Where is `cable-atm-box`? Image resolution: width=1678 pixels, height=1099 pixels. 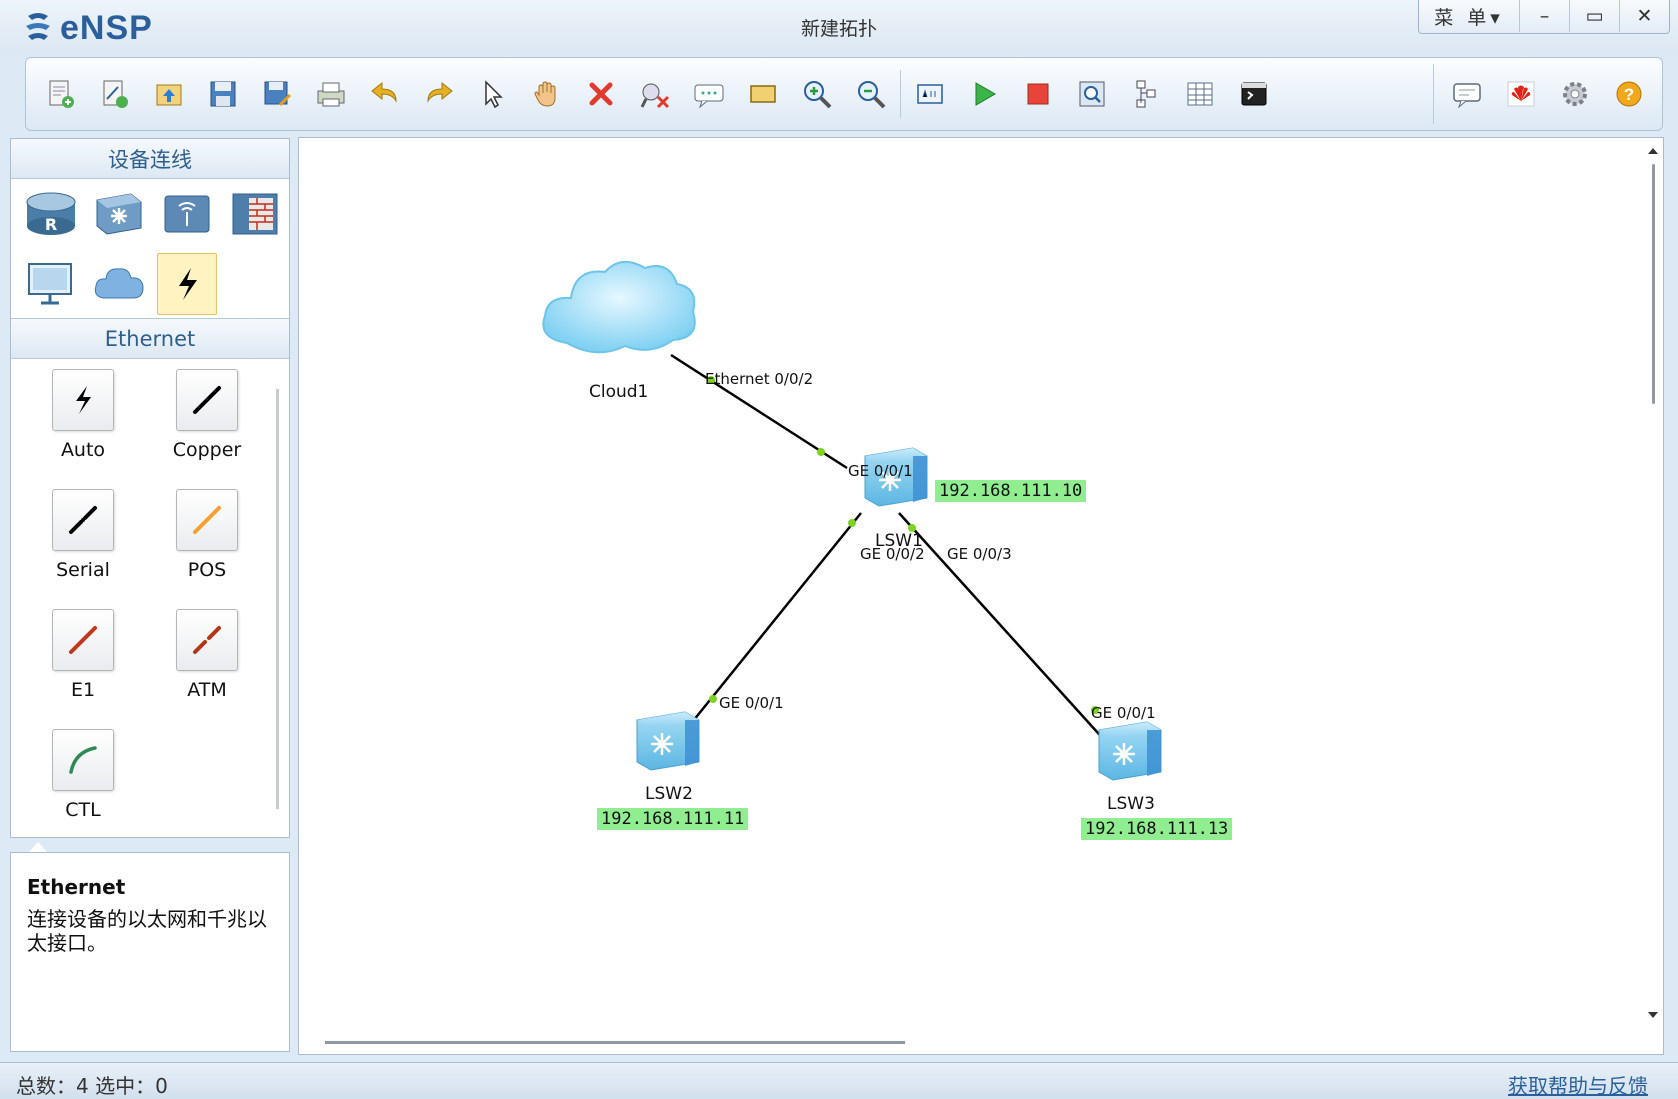
cable-atm-box is located at coordinates (207, 640).